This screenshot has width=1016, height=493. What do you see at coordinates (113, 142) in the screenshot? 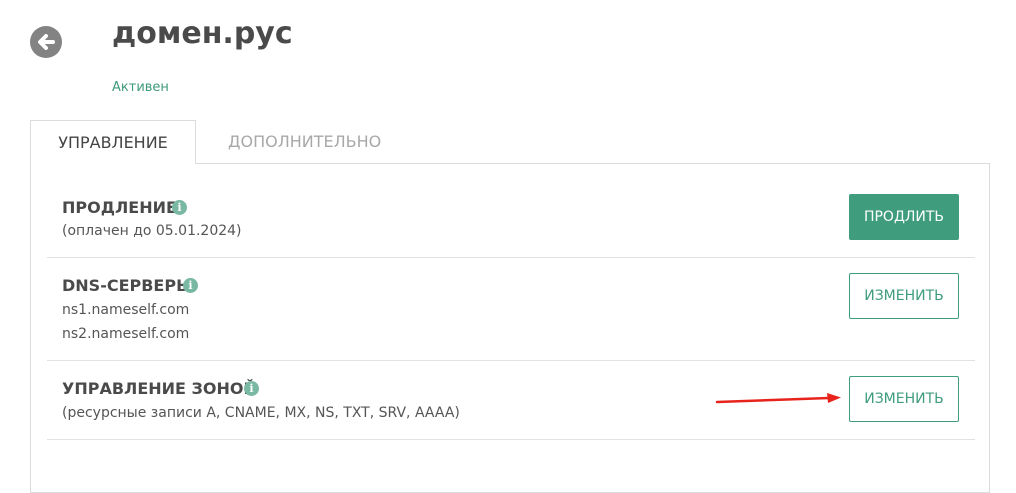
I see `tab-management: УПРАВЛЕНИЕ` at bounding box center [113, 142].